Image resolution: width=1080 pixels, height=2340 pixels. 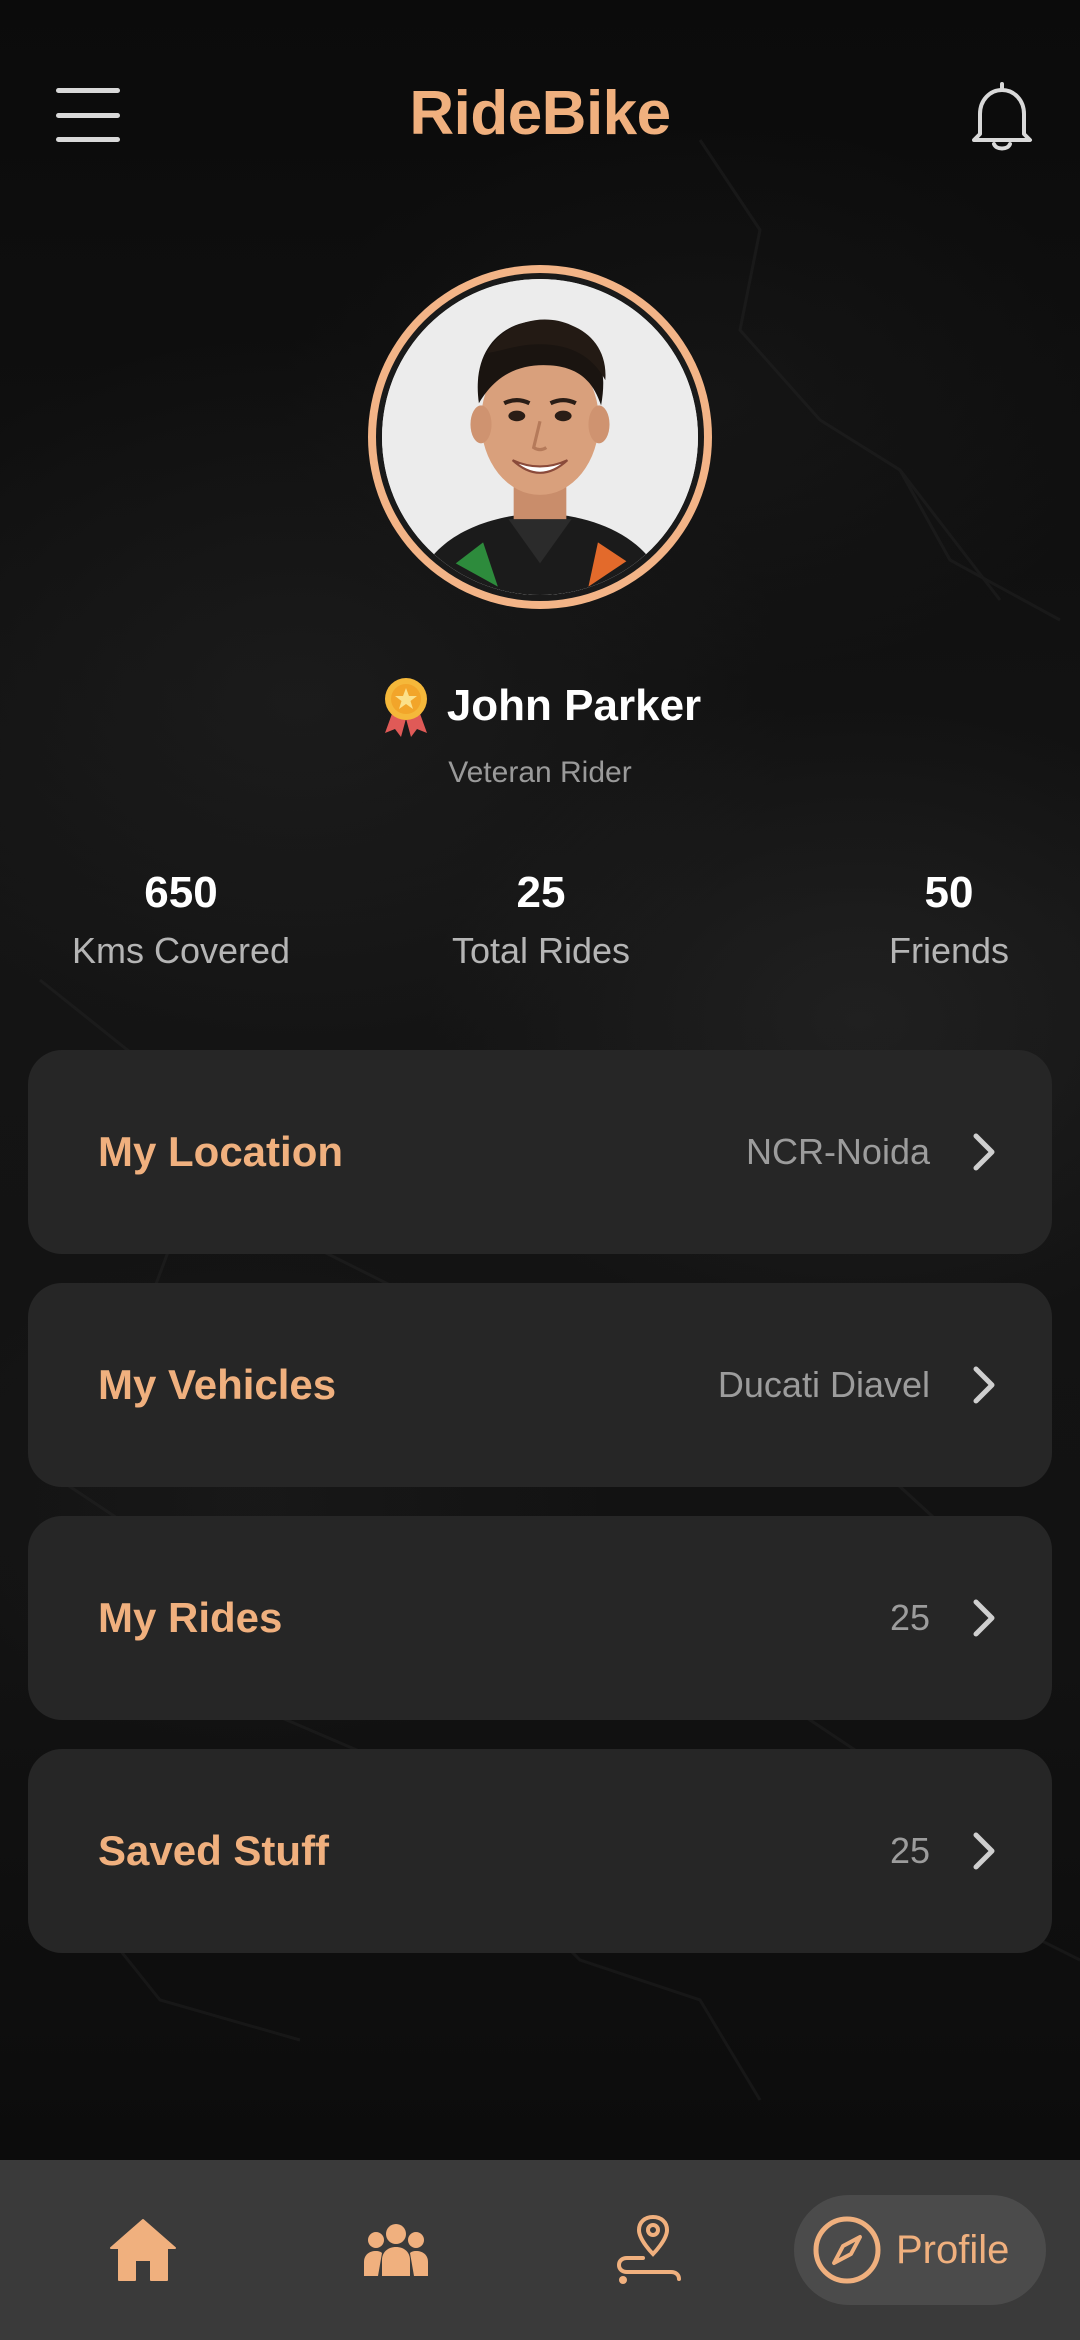 I want to click on avatar, so click(x=540, y=437).